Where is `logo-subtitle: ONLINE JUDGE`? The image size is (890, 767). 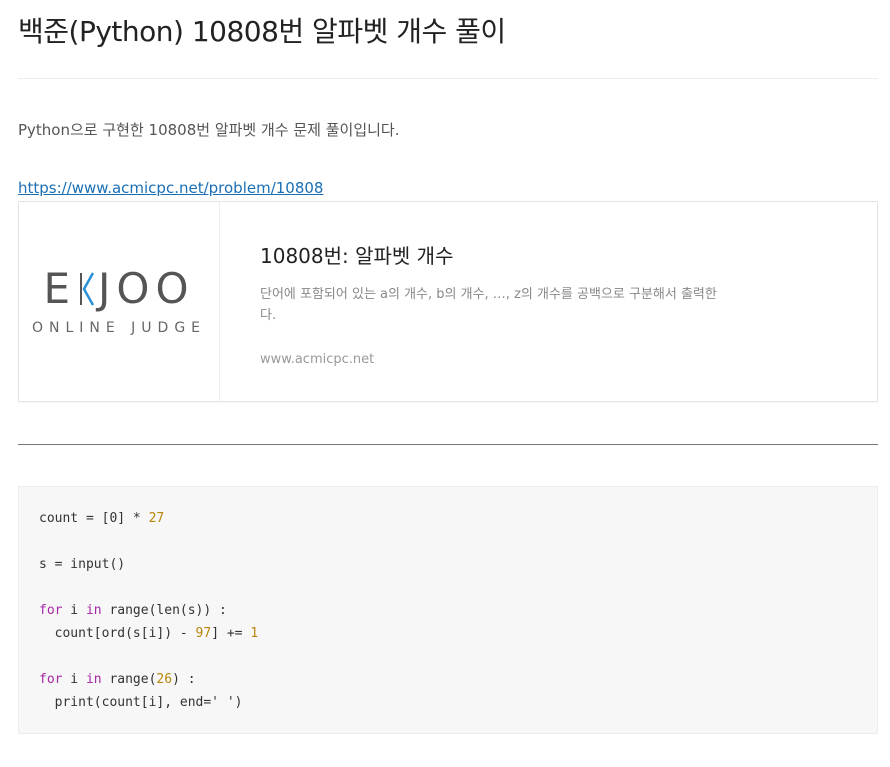 logo-subtitle: ONLINE JUDGE is located at coordinates (119, 327).